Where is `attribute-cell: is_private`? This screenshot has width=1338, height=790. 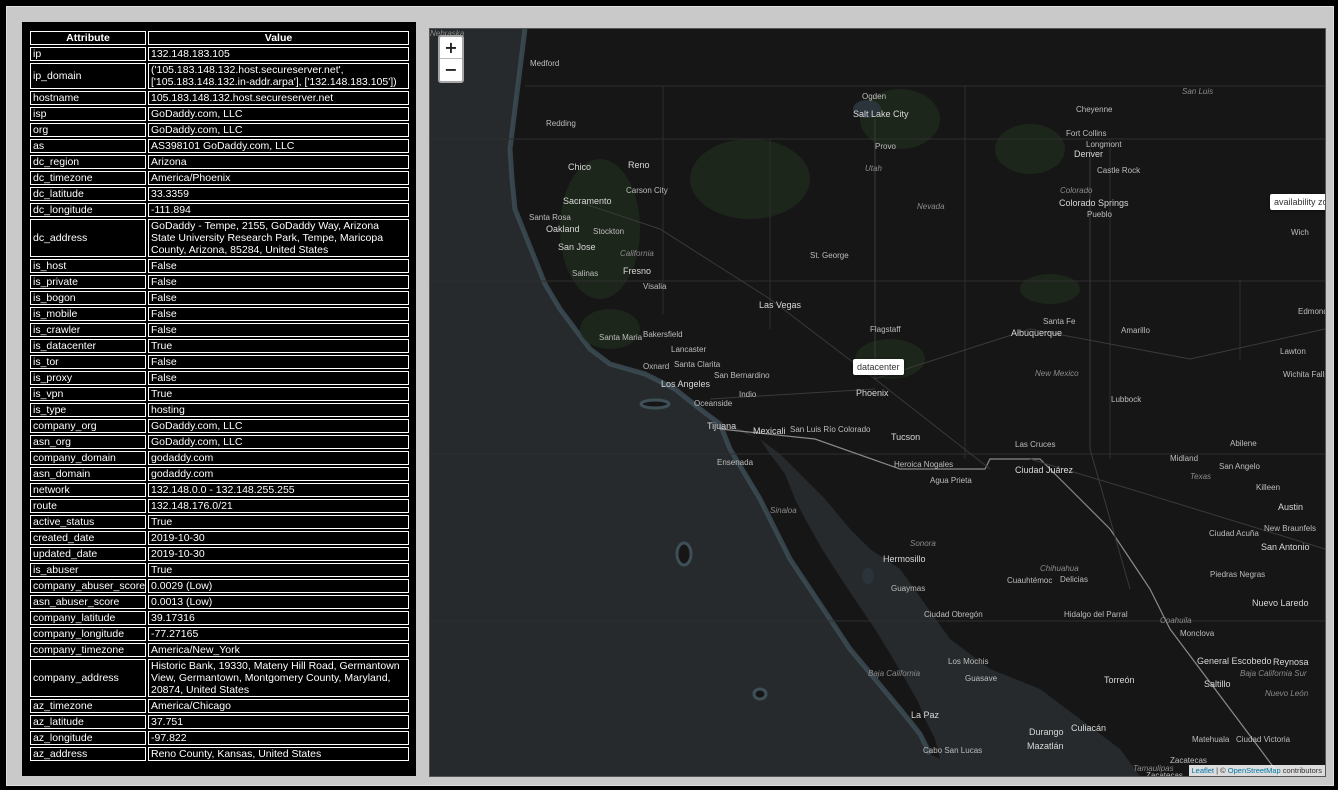
attribute-cell: is_private is located at coordinates (88, 282).